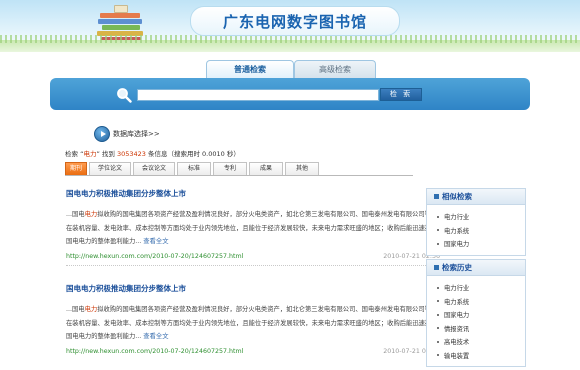  What do you see at coordinates (136, 134) in the screenshot?
I see `database-select-label: 数据库选择>>` at bounding box center [136, 134].